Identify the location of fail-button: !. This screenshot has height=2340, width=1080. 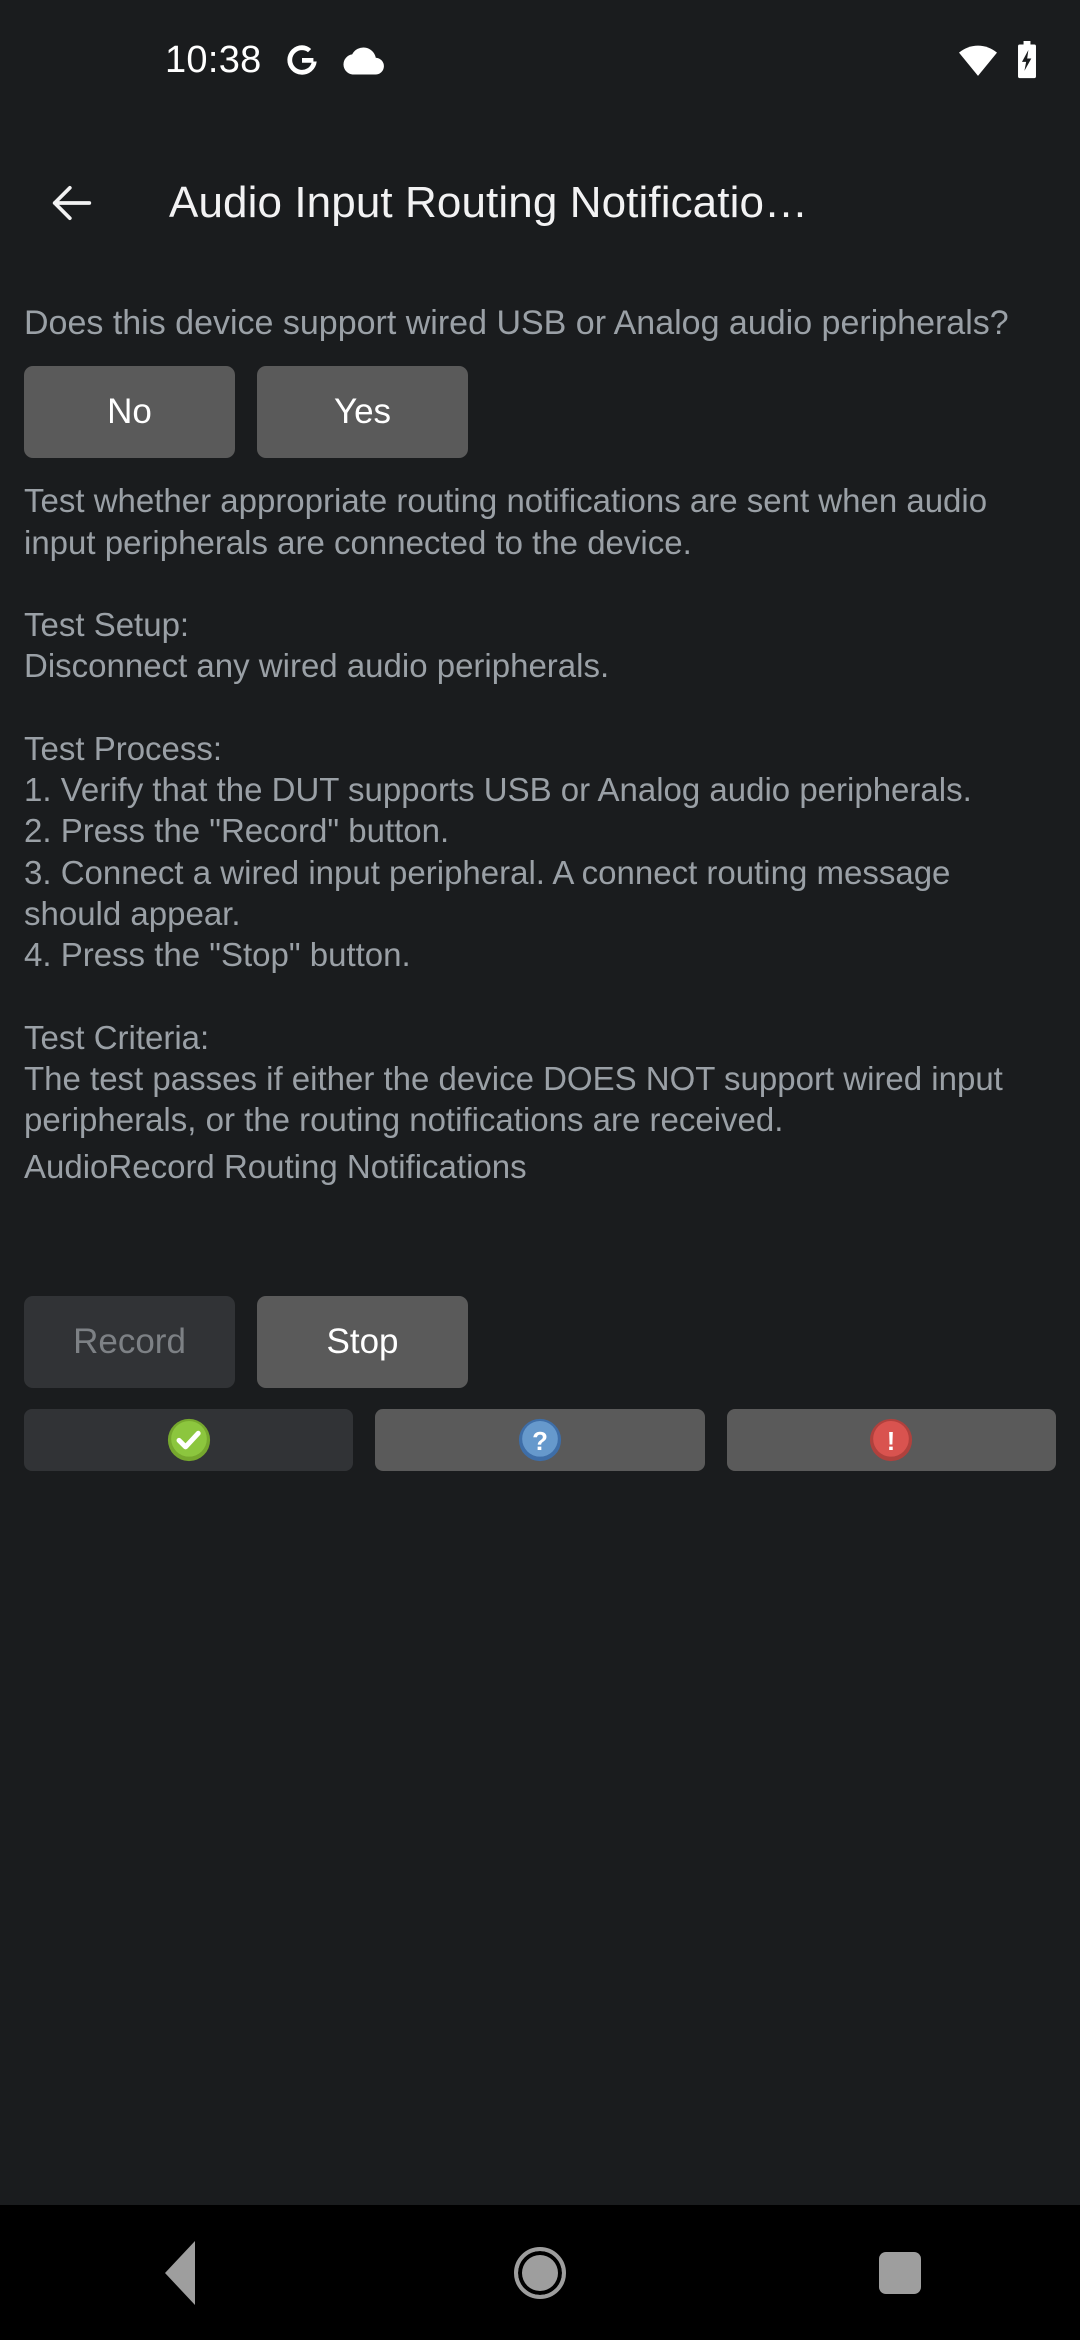
(891, 1439).